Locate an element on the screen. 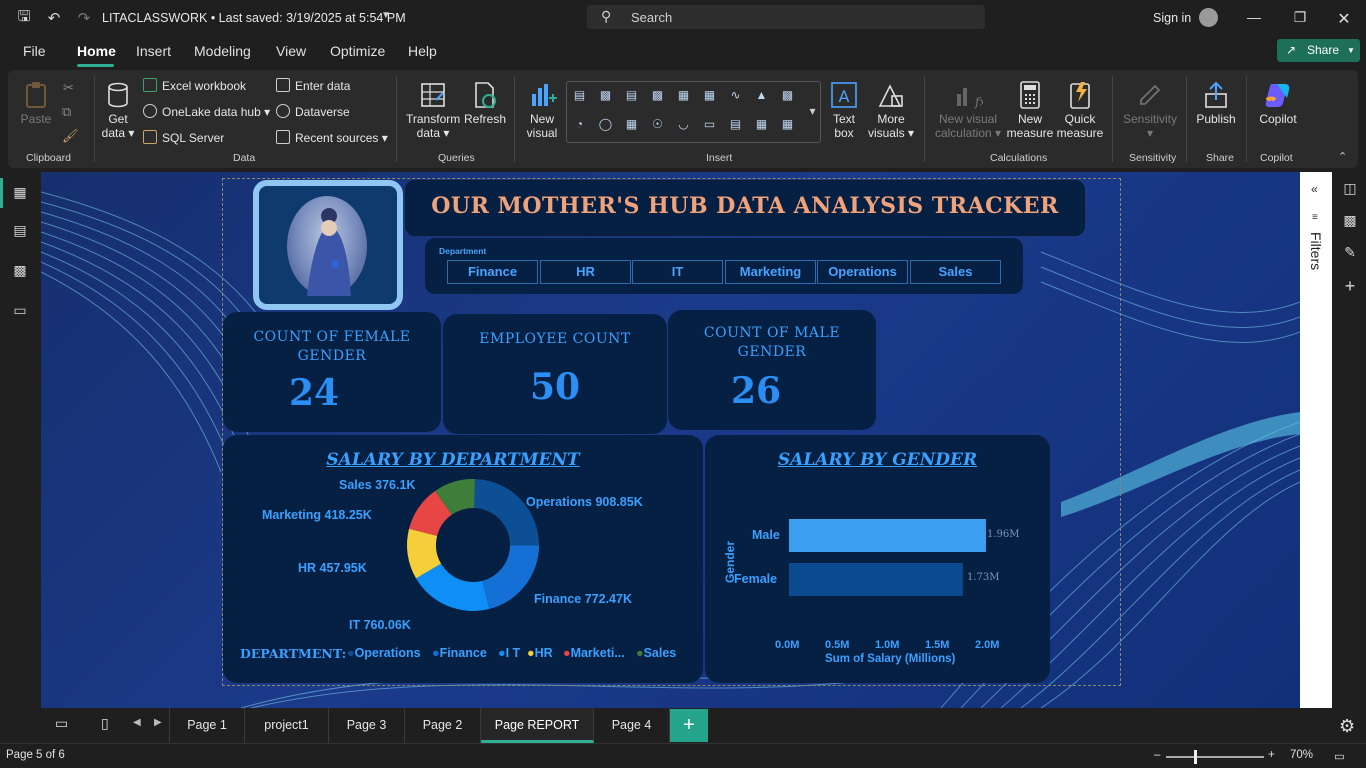 The image size is (1366, 768). page-tab: Page 4 is located at coordinates (632, 725).